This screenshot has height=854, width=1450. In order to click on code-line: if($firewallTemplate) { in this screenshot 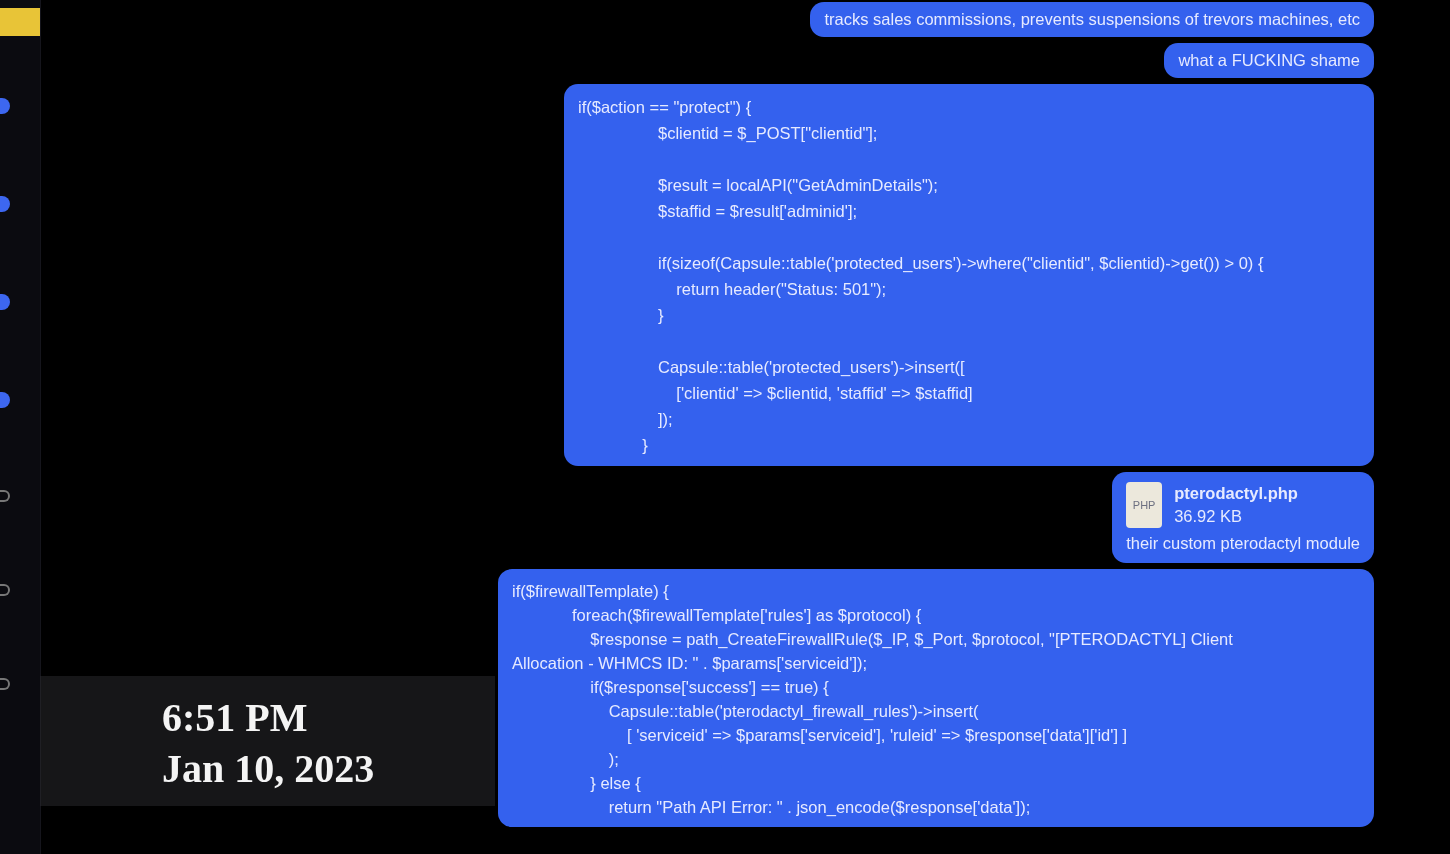, I will do `click(591, 591)`.